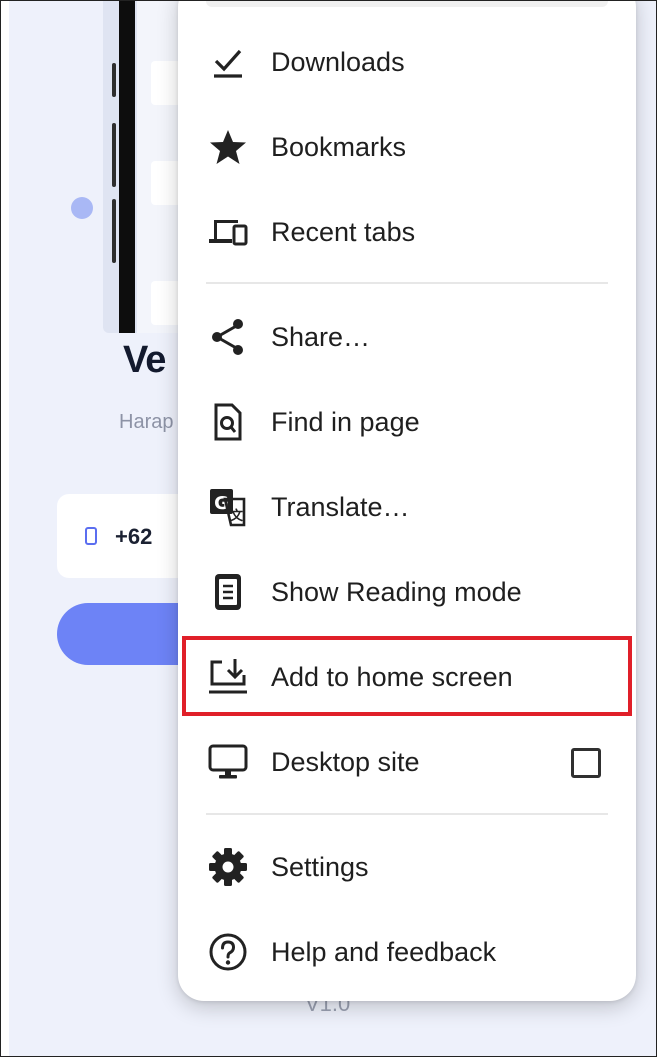  Describe the element at coordinates (144, 360) in the screenshot. I see `page-title: Ve` at that location.